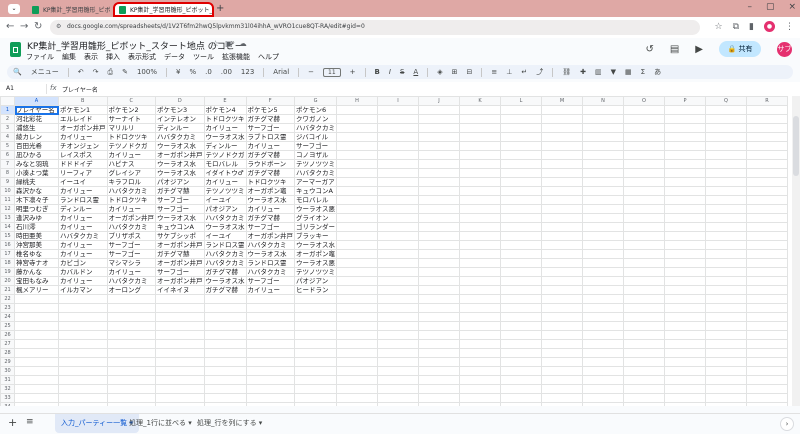 The width and height of the screenshot is (800, 434). I want to click on insert-comment-icon: ✚, so click(583, 72).